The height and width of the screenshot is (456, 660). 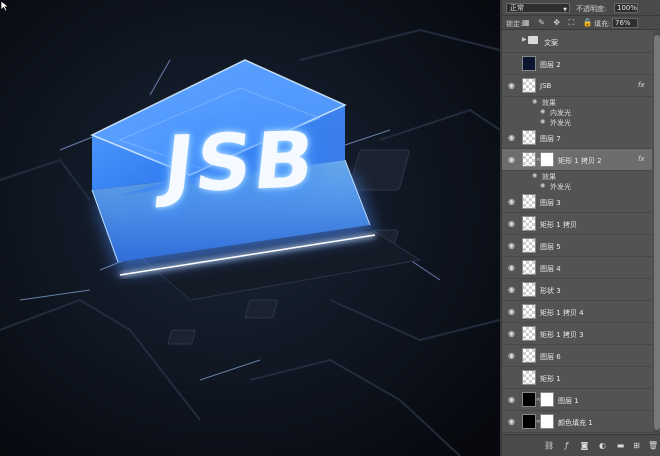 I want to click on layer-row: ◉ ∞ 矩形 1 拷贝 2 fx, so click(x=577, y=160).